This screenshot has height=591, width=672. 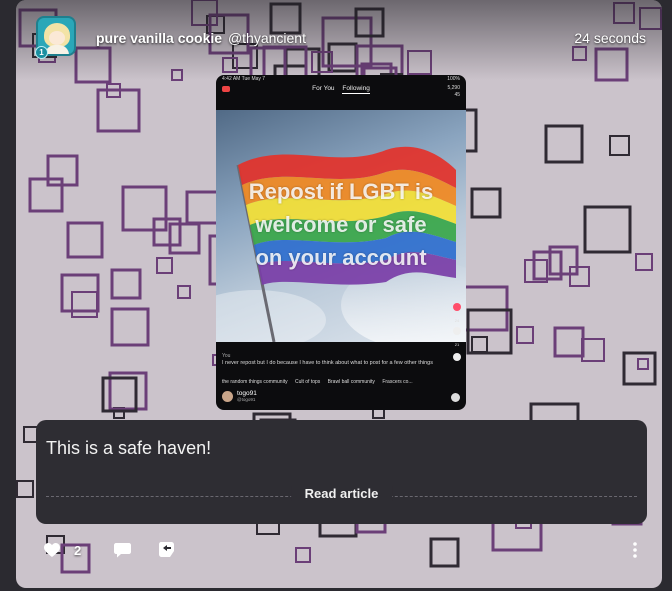 What do you see at coordinates (323, 88) in the screenshot?
I see `screenshot-tab-for-you: For You` at bounding box center [323, 88].